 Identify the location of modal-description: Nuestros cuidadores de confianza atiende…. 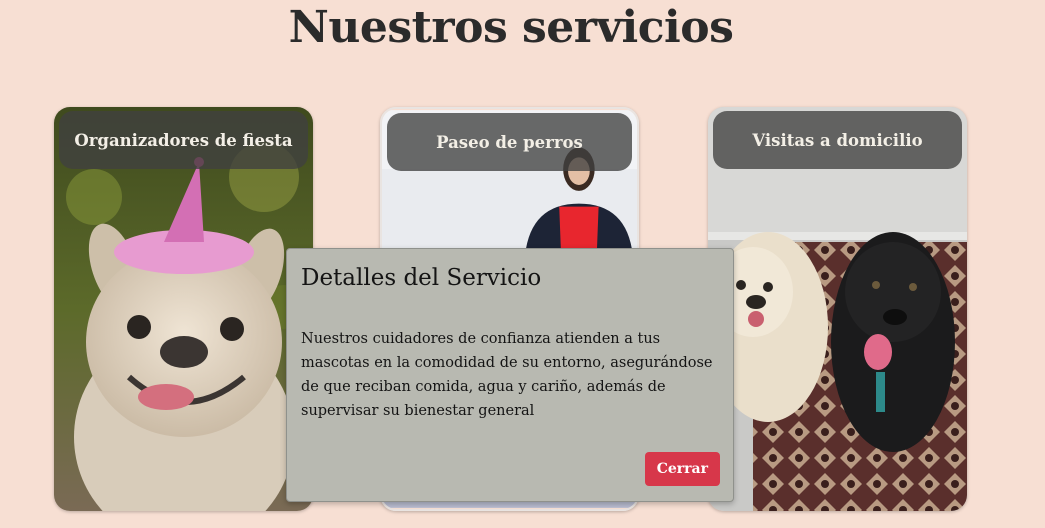
(507, 375).